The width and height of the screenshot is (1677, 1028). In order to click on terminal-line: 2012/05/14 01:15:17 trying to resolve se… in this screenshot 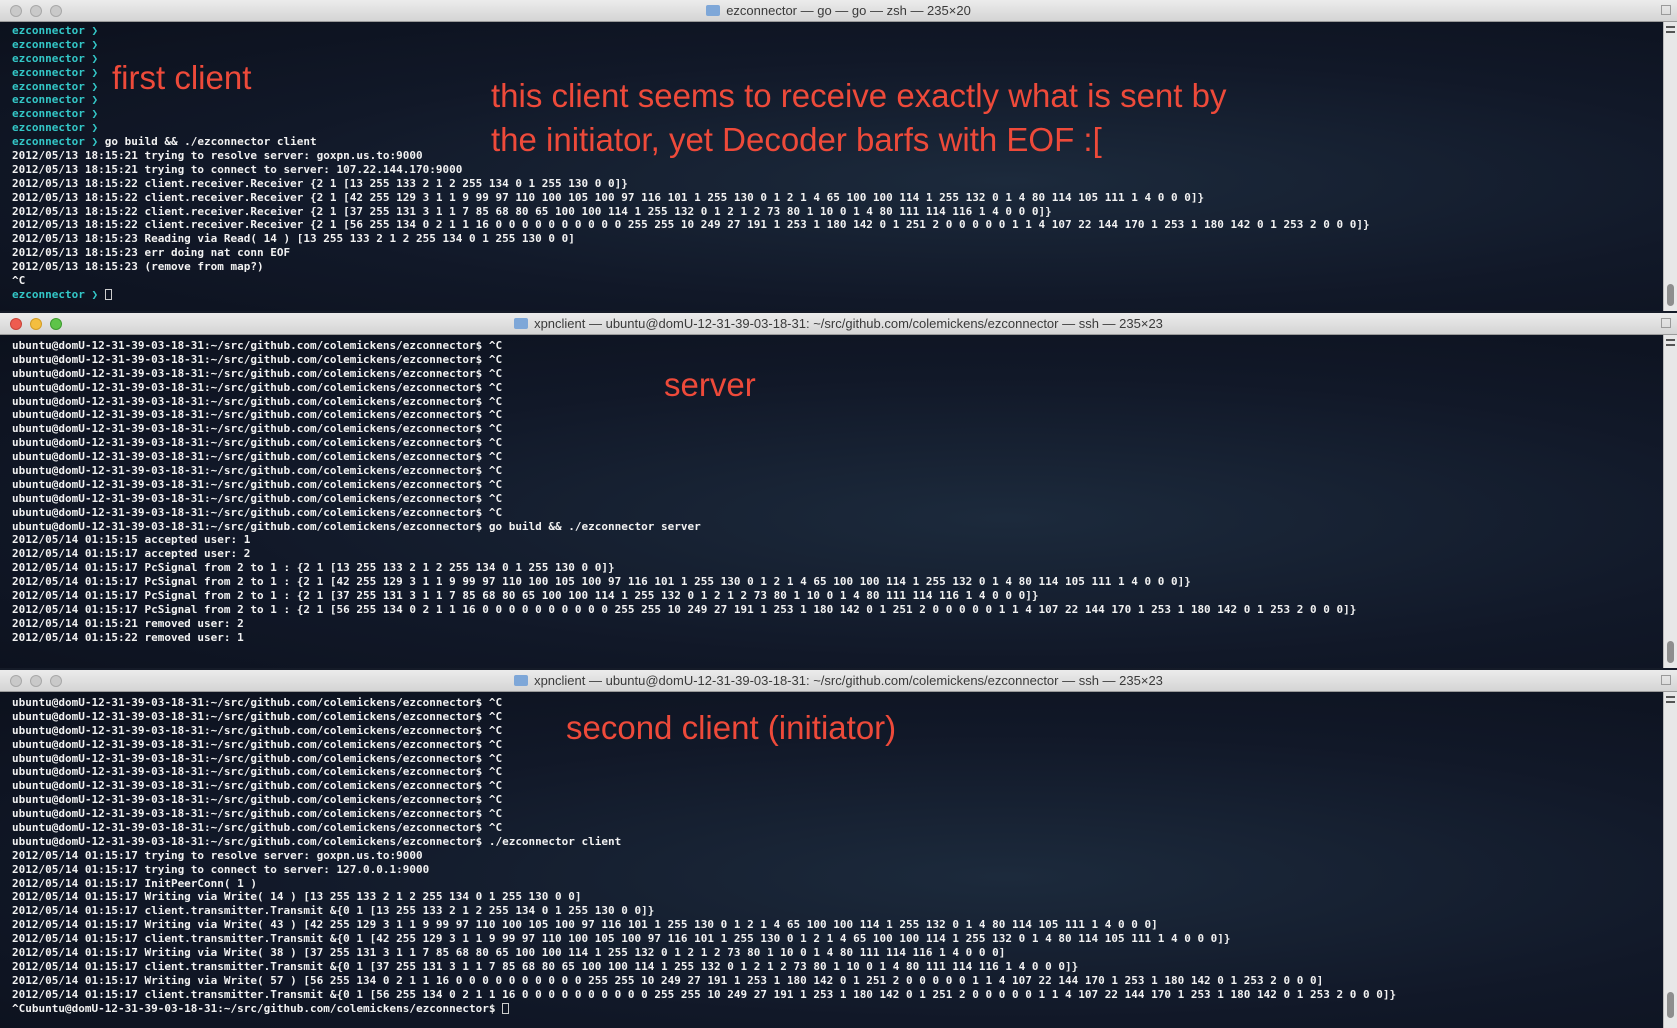, I will do `click(217, 855)`.